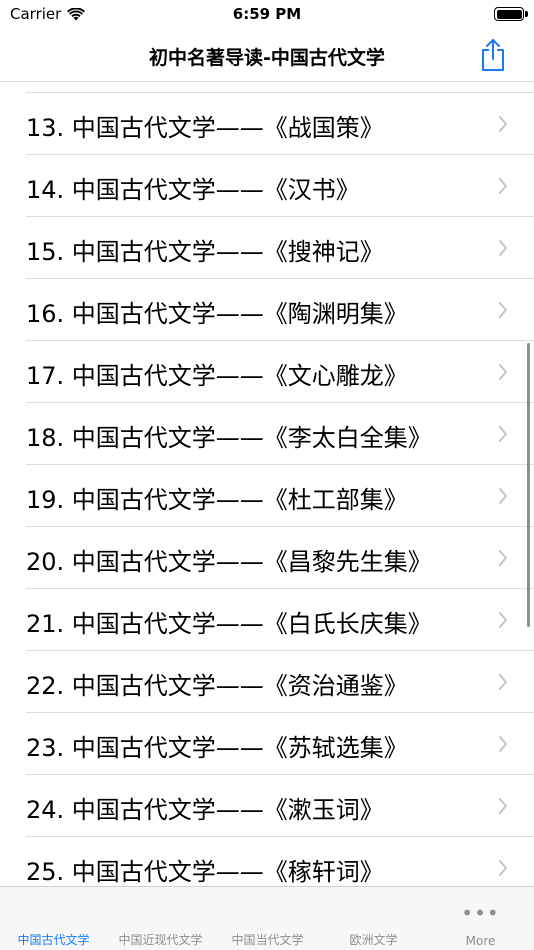 The width and height of the screenshot is (534, 950). I want to click on list-item: 14. 中国古代文学——《汉书》, so click(280, 186).